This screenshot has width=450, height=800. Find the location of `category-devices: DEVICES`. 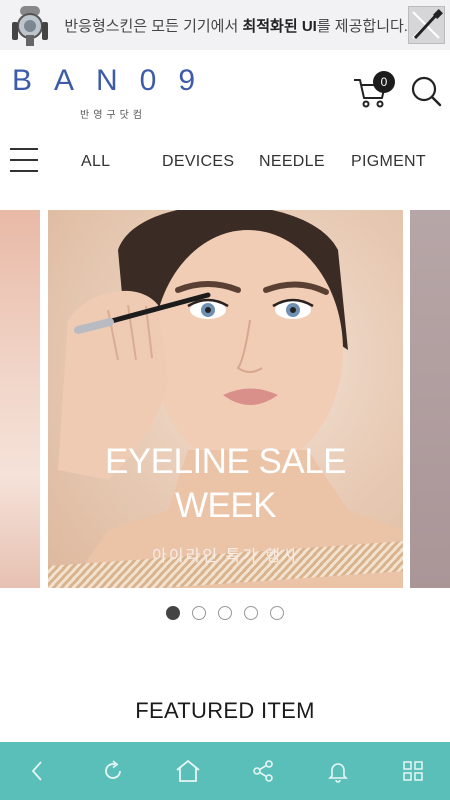

category-devices: DEVICES is located at coordinates (198, 162).